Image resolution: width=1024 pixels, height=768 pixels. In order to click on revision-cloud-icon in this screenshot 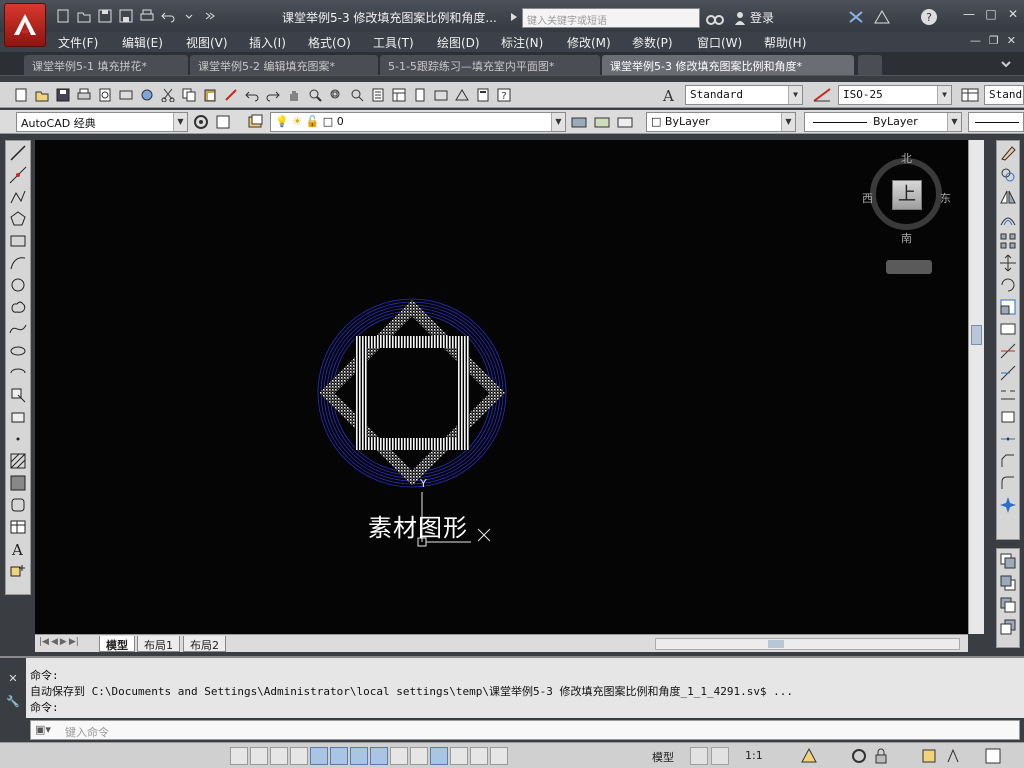, I will do `click(18, 307)`.